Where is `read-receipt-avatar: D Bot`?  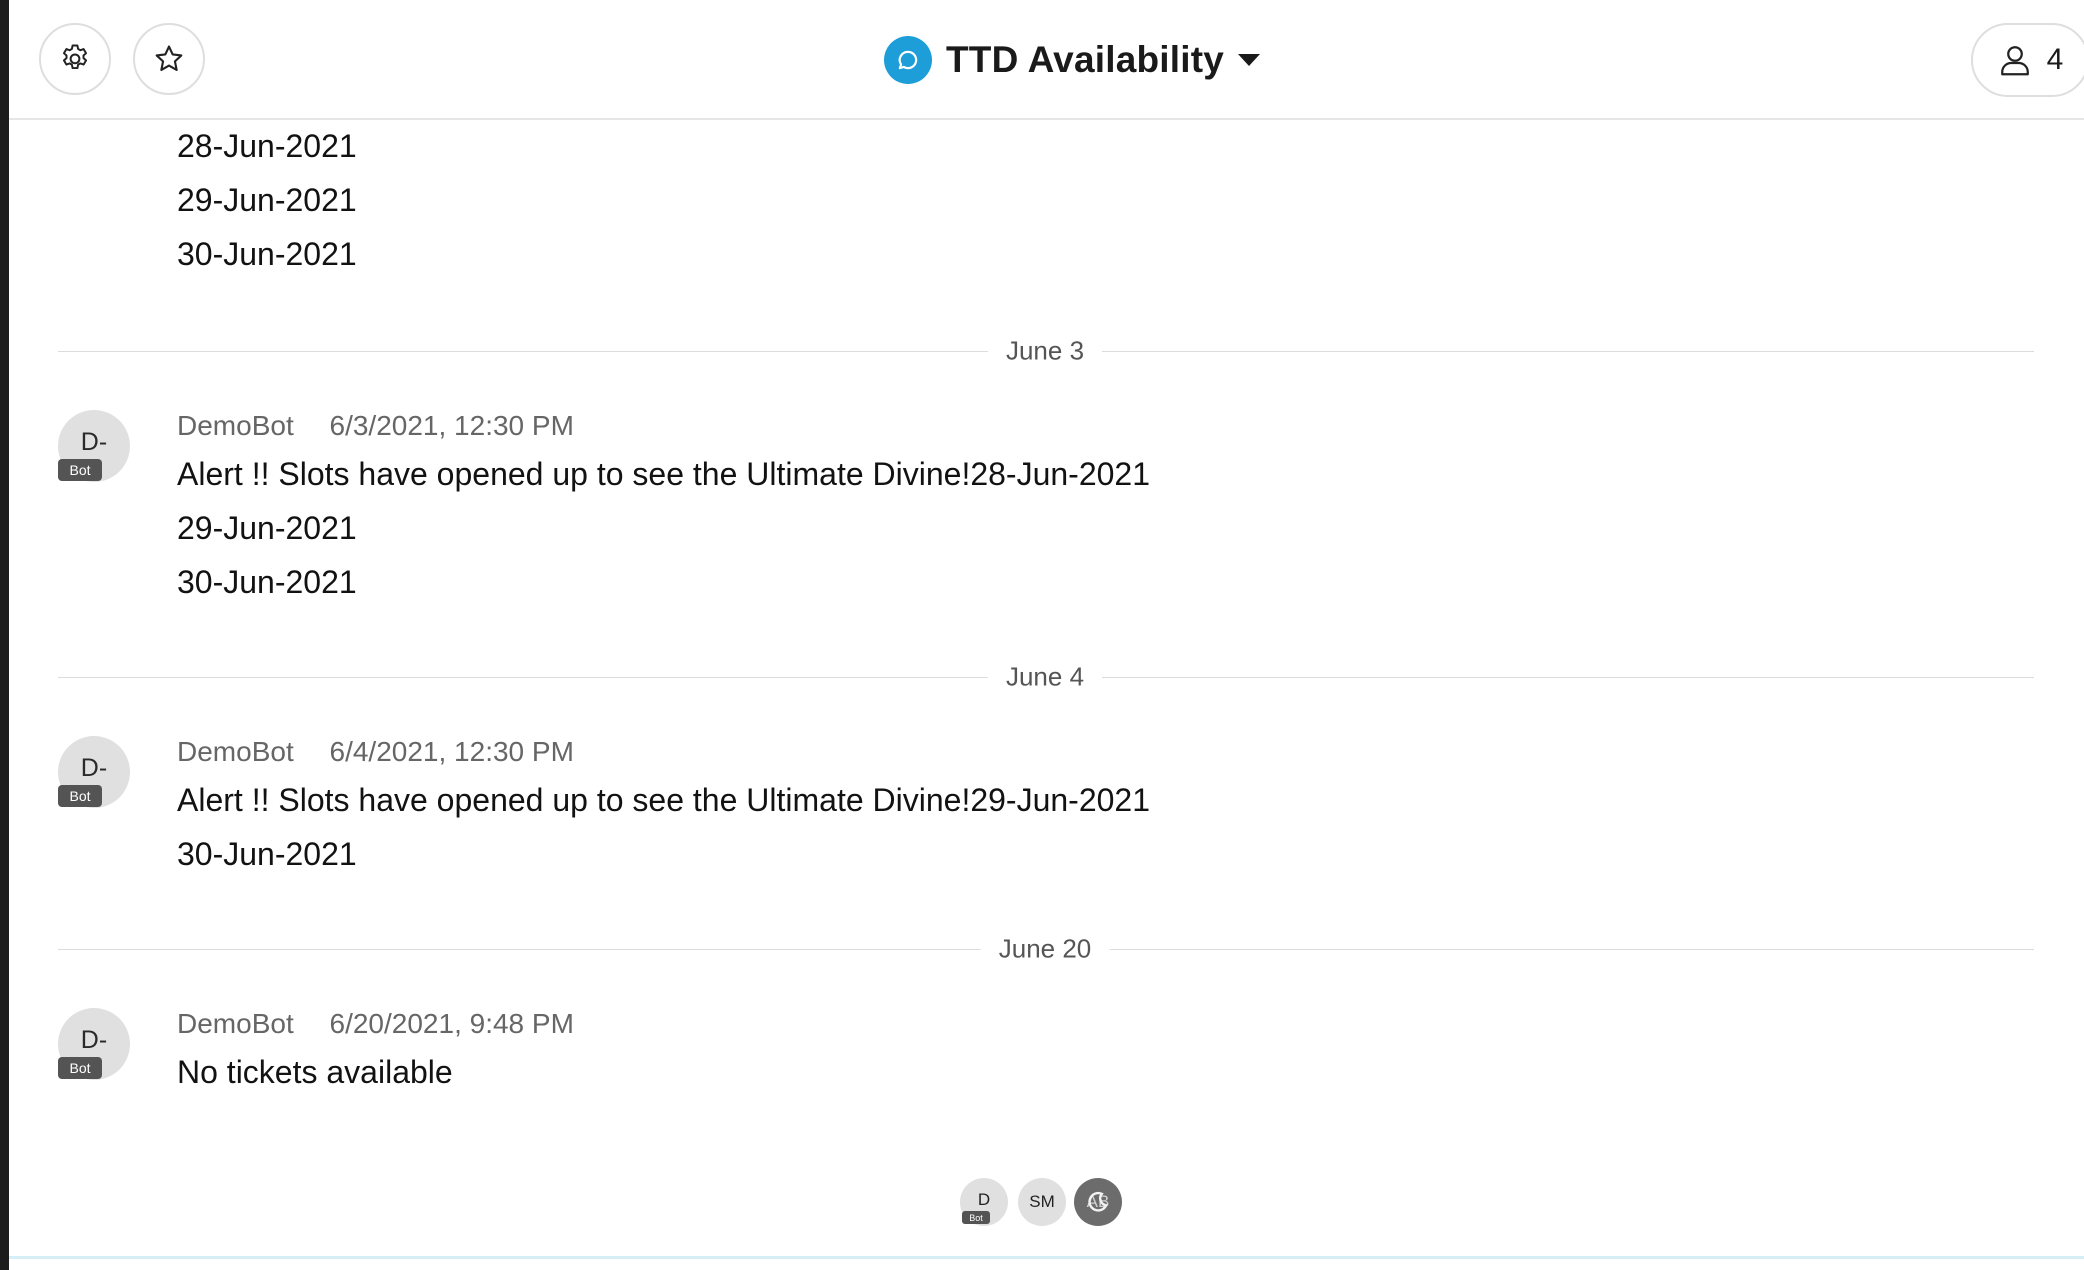
read-receipt-avatar: D Bot is located at coordinates (984, 1202).